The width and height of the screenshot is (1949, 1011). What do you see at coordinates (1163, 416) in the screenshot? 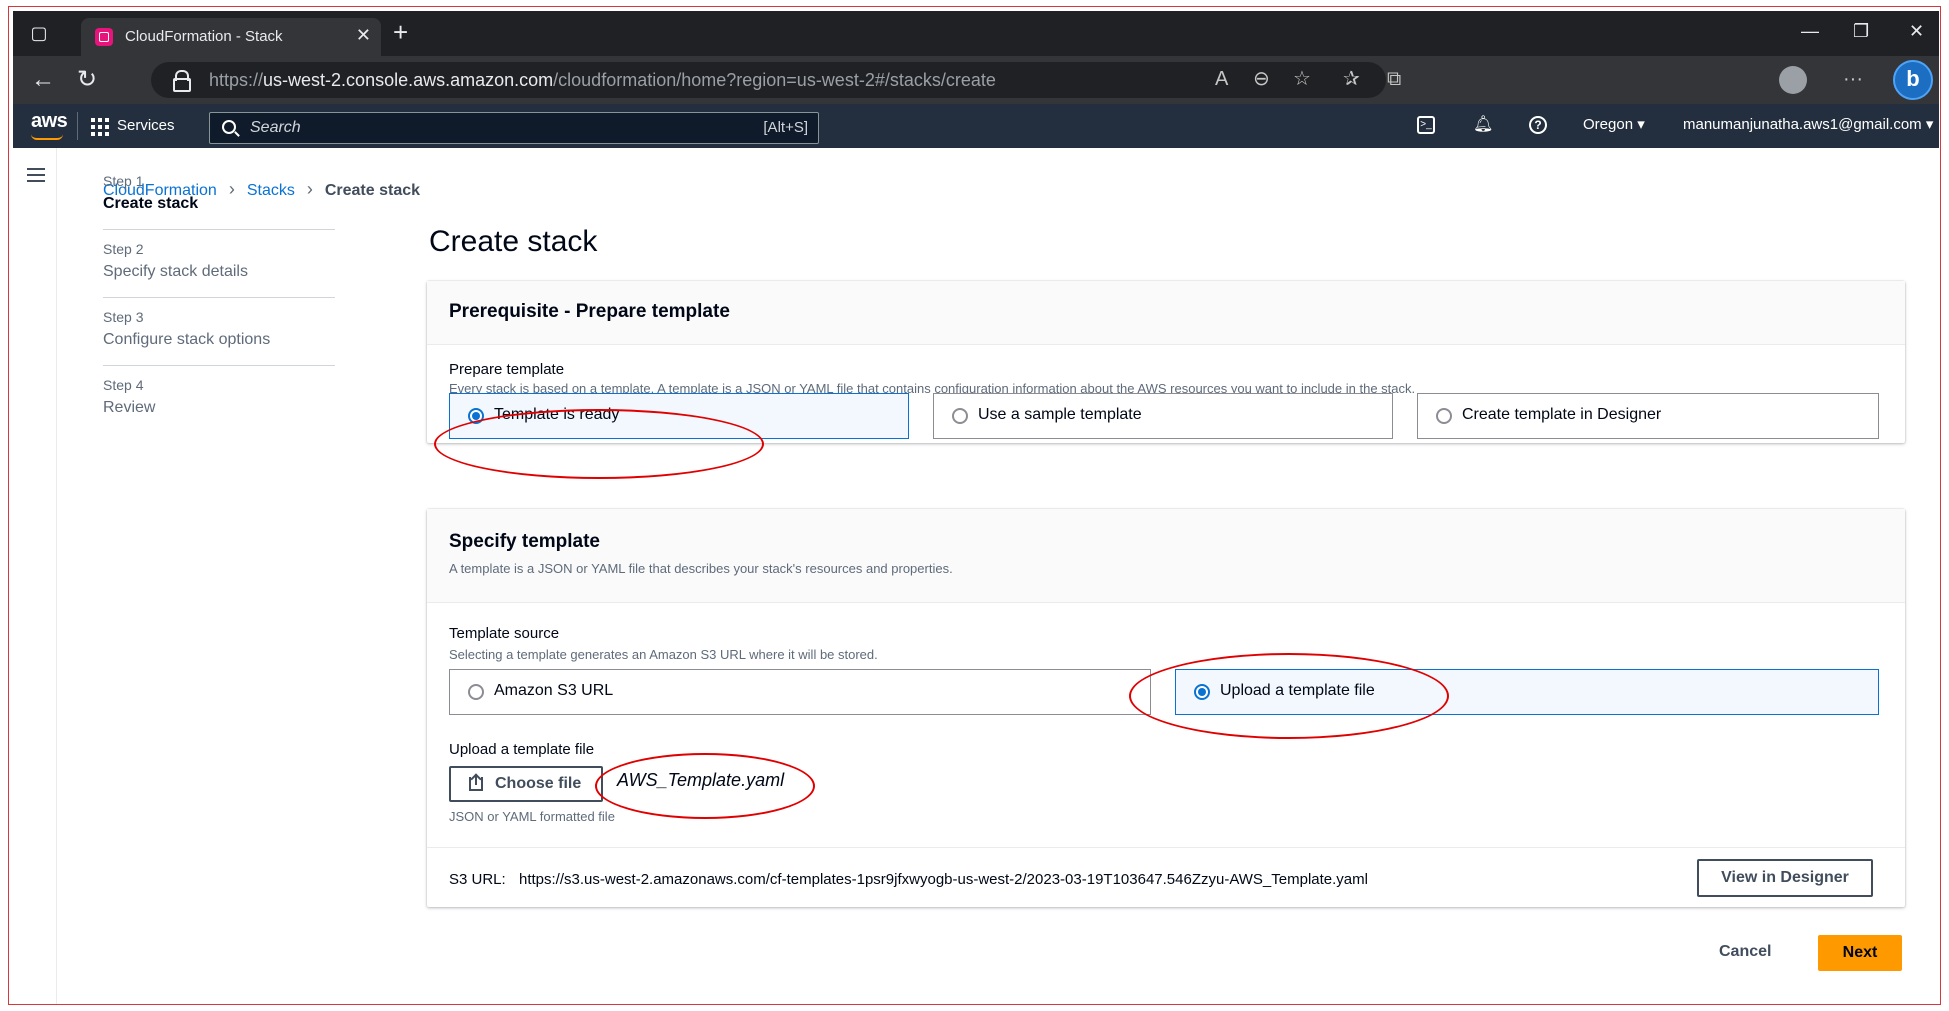
I see `option-use-sample-template: Use a sample template` at bounding box center [1163, 416].